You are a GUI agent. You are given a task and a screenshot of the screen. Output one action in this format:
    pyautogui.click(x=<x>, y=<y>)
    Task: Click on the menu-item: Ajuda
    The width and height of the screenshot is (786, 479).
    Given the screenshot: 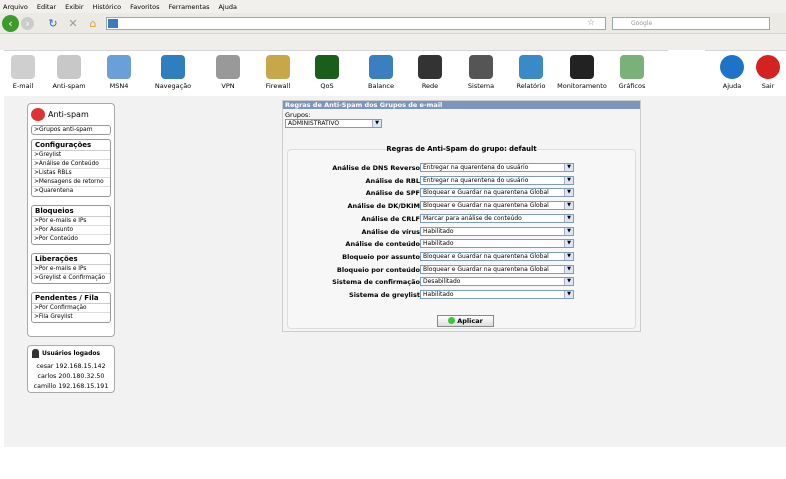 What is the action you would take?
    pyautogui.click(x=227, y=7)
    